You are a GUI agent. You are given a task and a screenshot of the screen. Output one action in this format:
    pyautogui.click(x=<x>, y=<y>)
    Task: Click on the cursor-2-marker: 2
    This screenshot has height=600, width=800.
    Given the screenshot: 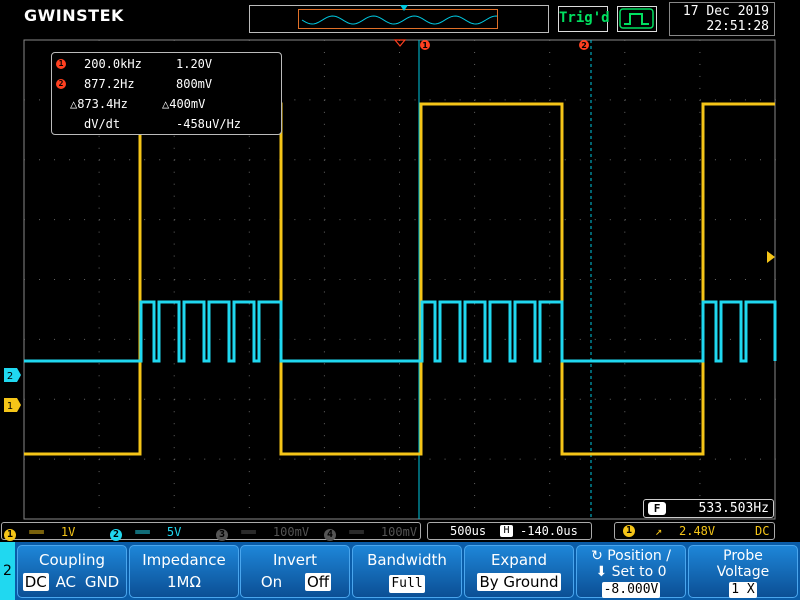 What is the action you would take?
    pyautogui.click(x=584, y=45)
    